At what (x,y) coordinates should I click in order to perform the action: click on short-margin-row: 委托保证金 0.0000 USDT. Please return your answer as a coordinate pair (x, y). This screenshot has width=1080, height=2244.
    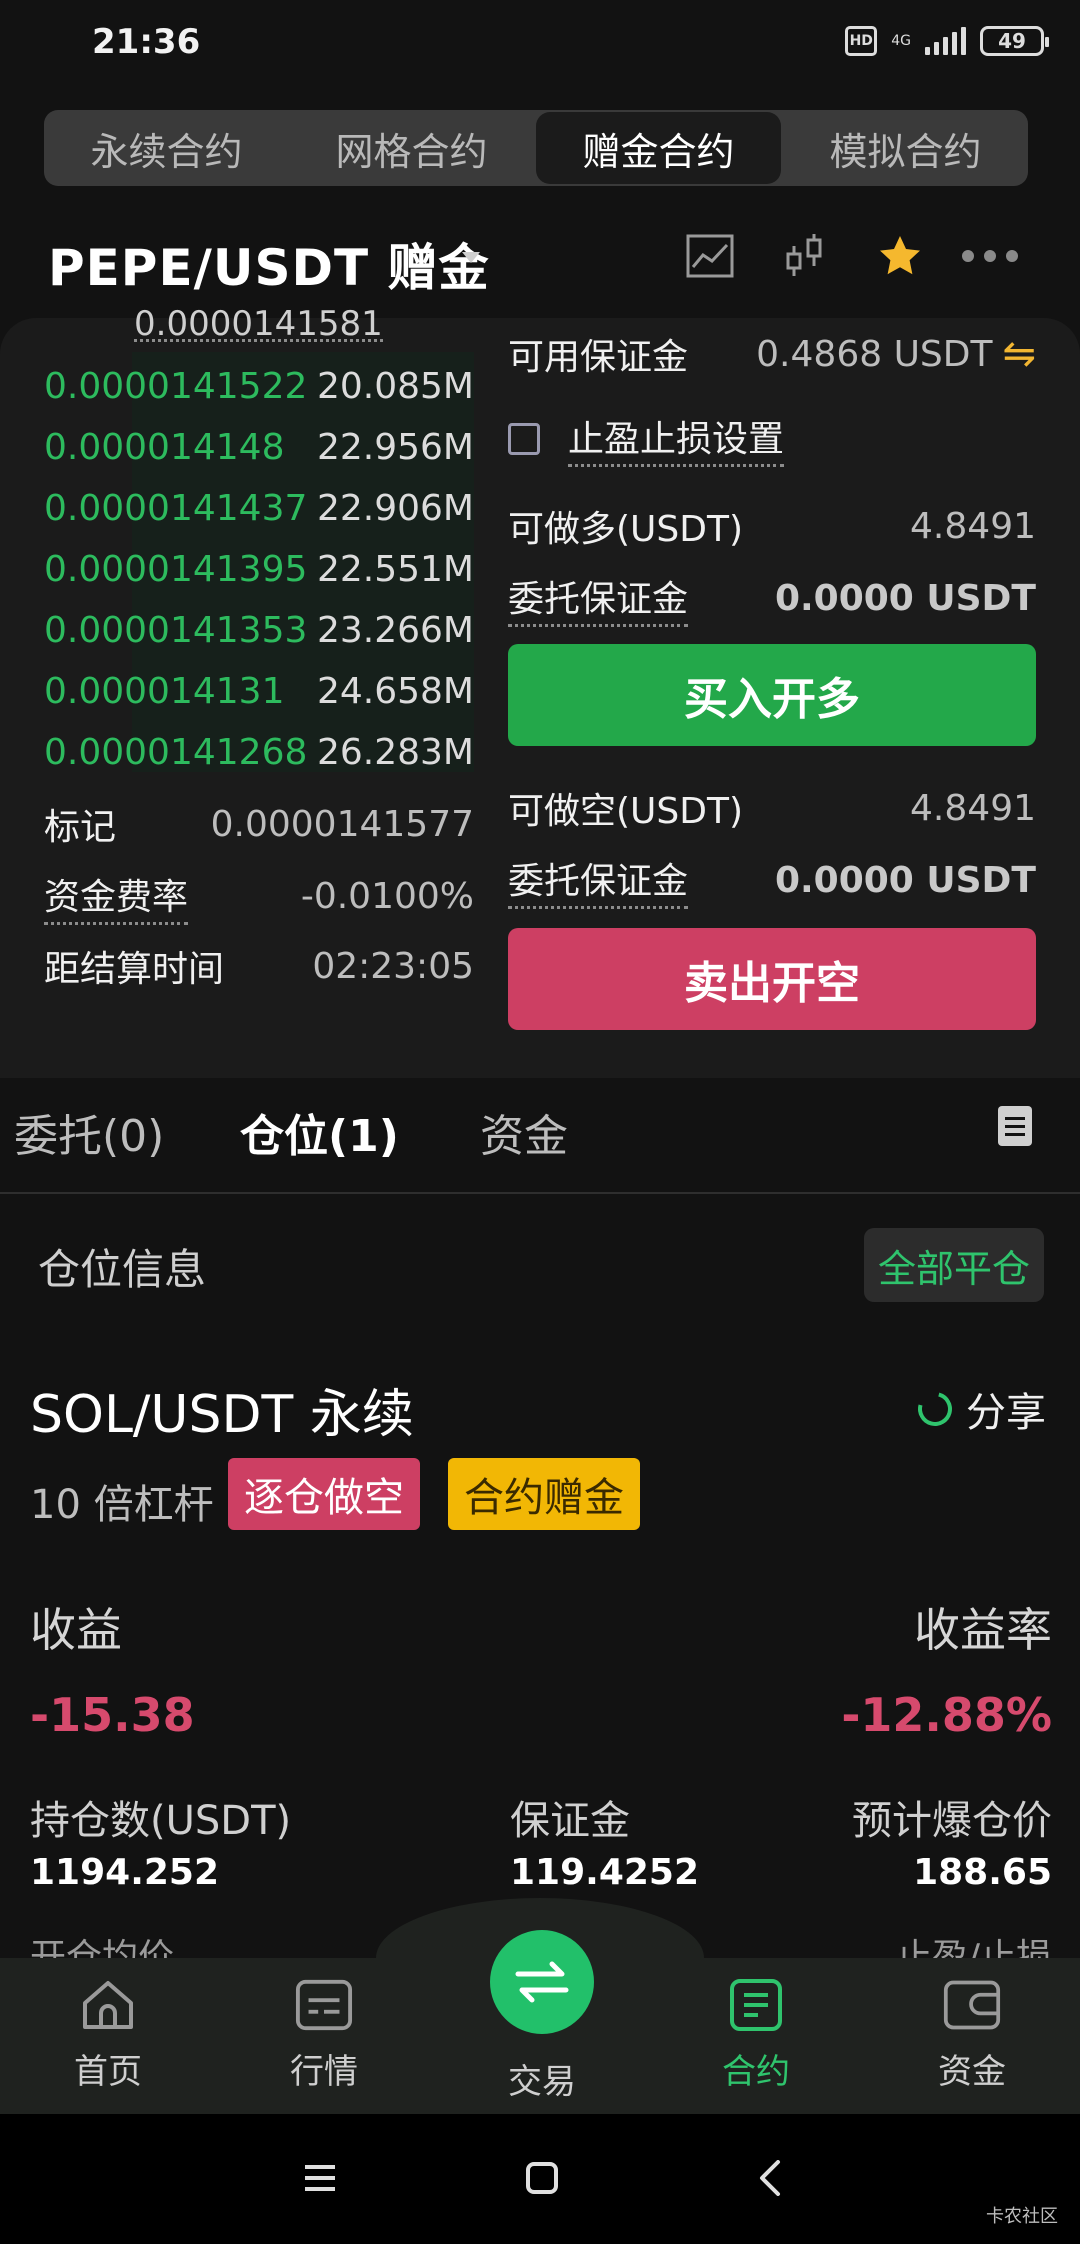
    Looking at the image, I should click on (772, 880).